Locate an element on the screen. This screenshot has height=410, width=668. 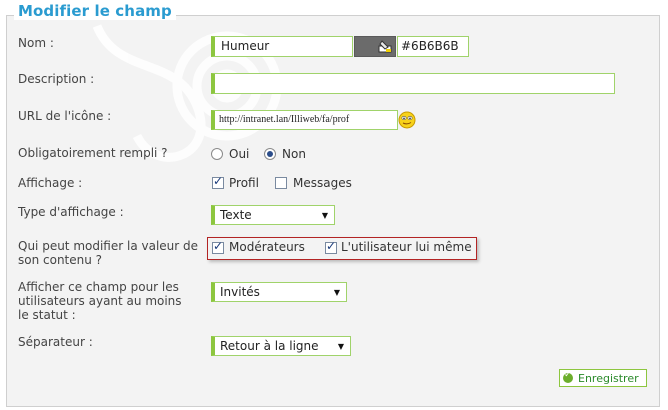
obligatoire-non-label: Non is located at coordinates (294, 154).